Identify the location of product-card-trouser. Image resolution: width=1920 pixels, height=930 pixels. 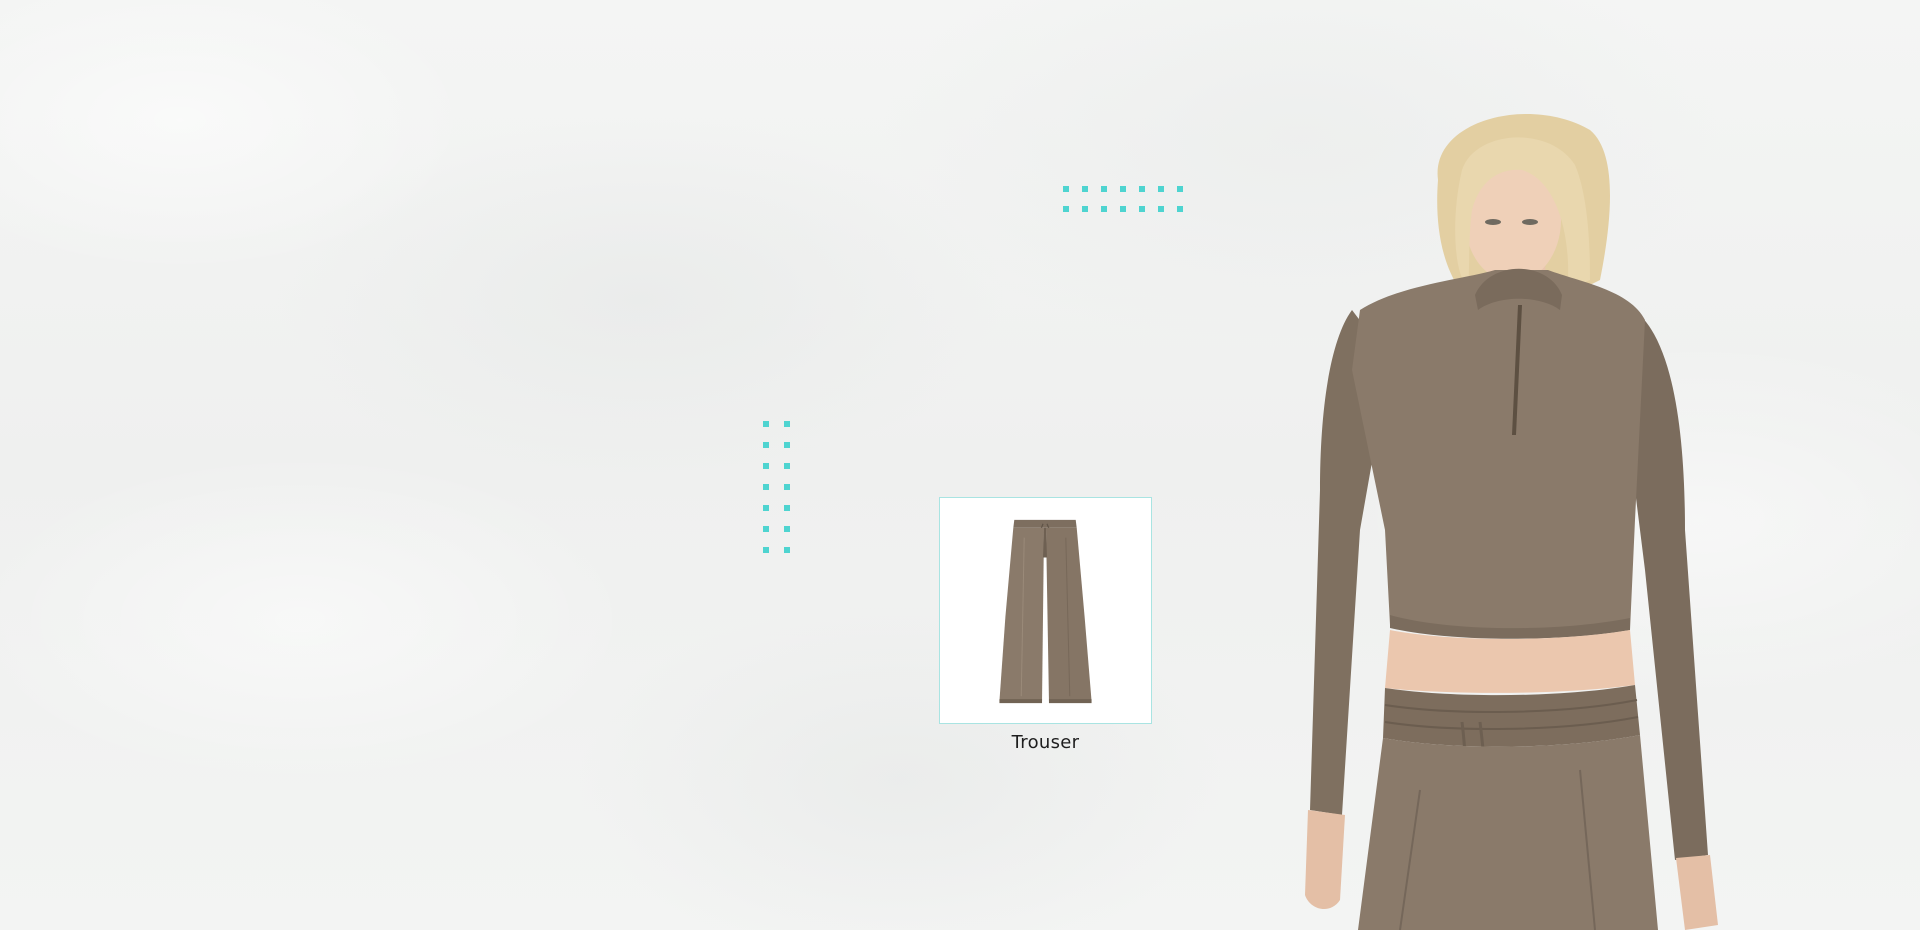
(1045, 610).